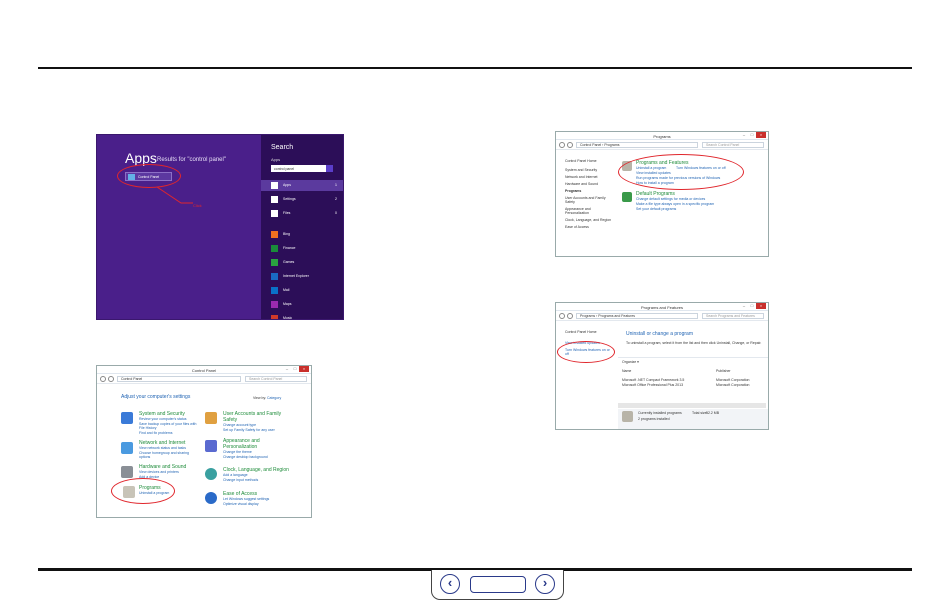 This screenshot has height=600, width=950. Describe the element at coordinates (156, 397) in the screenshot. I see `page-heading: Adjust your computer's settings` at that location.